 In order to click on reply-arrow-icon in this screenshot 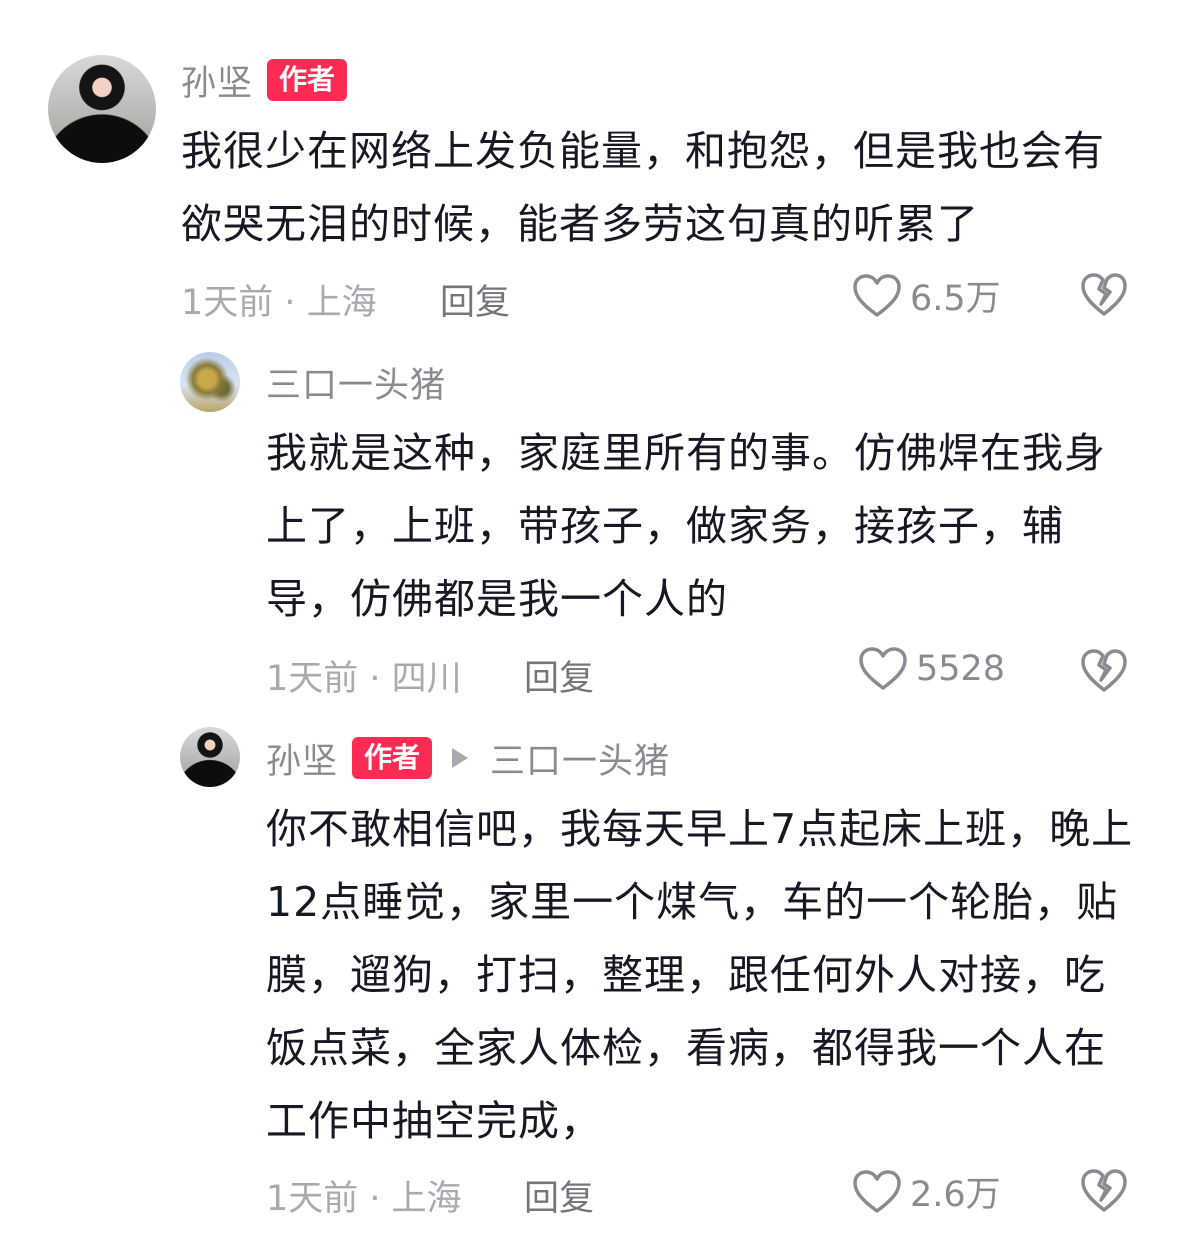, I will do `click(460, 758)`.